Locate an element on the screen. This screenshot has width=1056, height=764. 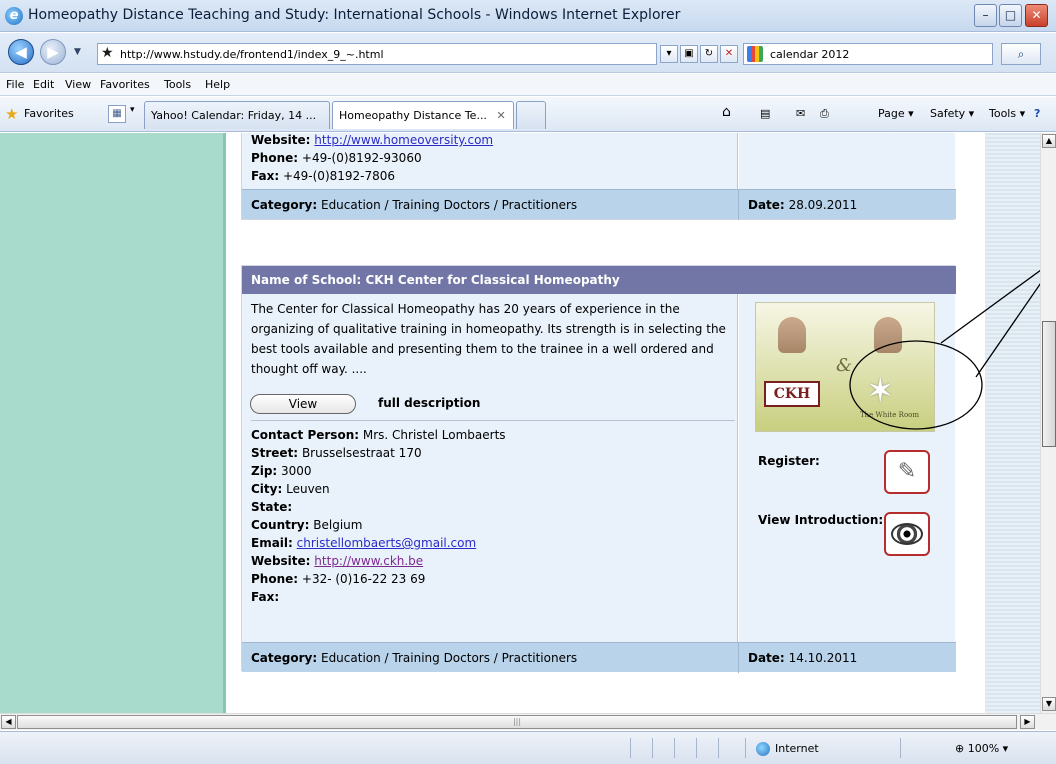
back-button: ◀ is located at coordinates (21, 52).